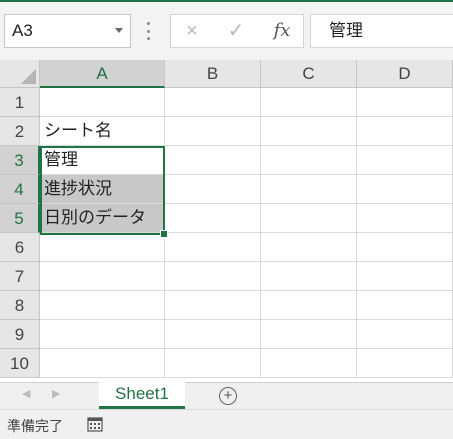 The image size is (453, 439). Describe the element at coordinates (56, 393) in the screenshot. I see `scroll-right-icon: ▶` at that location.